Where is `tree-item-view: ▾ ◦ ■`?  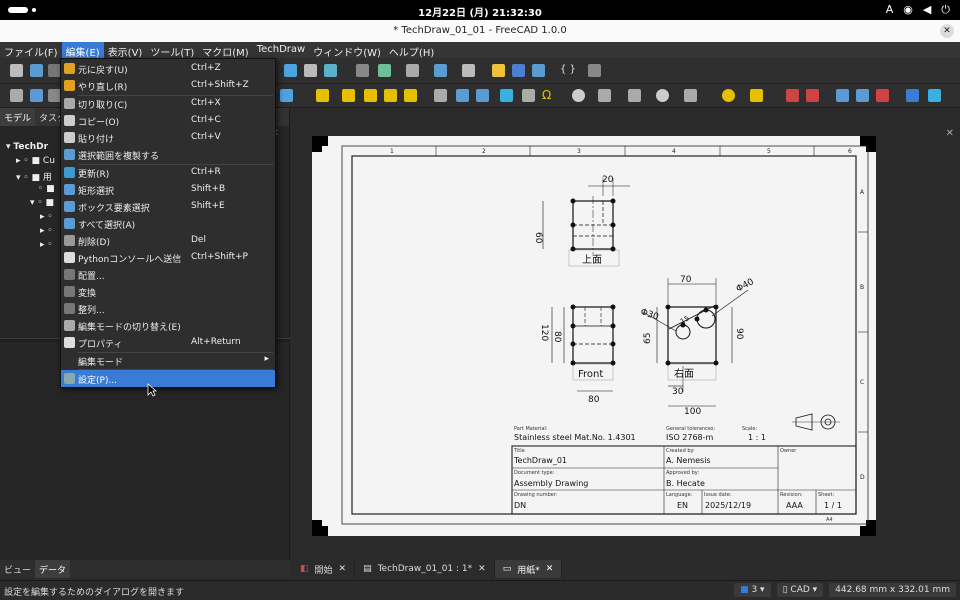
tree-item-view: ▾ ◦ ■ is located at coordinates (42, 203).